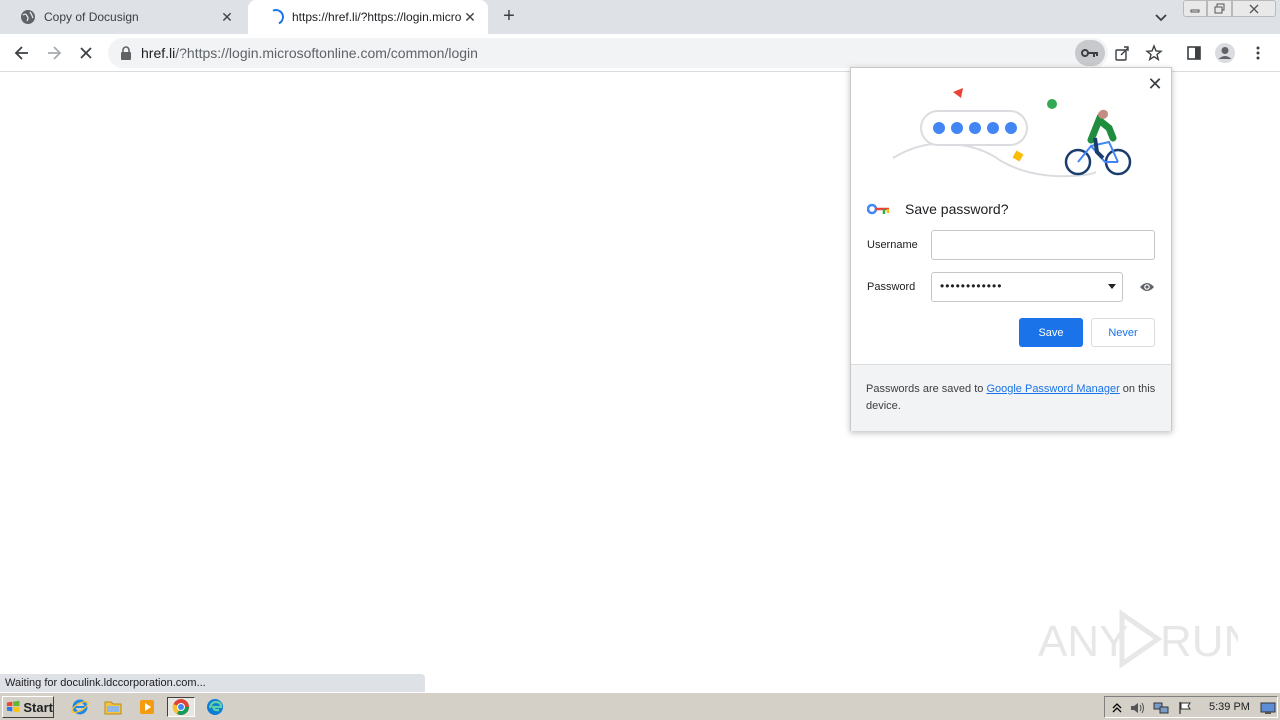 This screenshot has height=720, width=1280. I want to click on windows-logo-icon, so click(13, 706).